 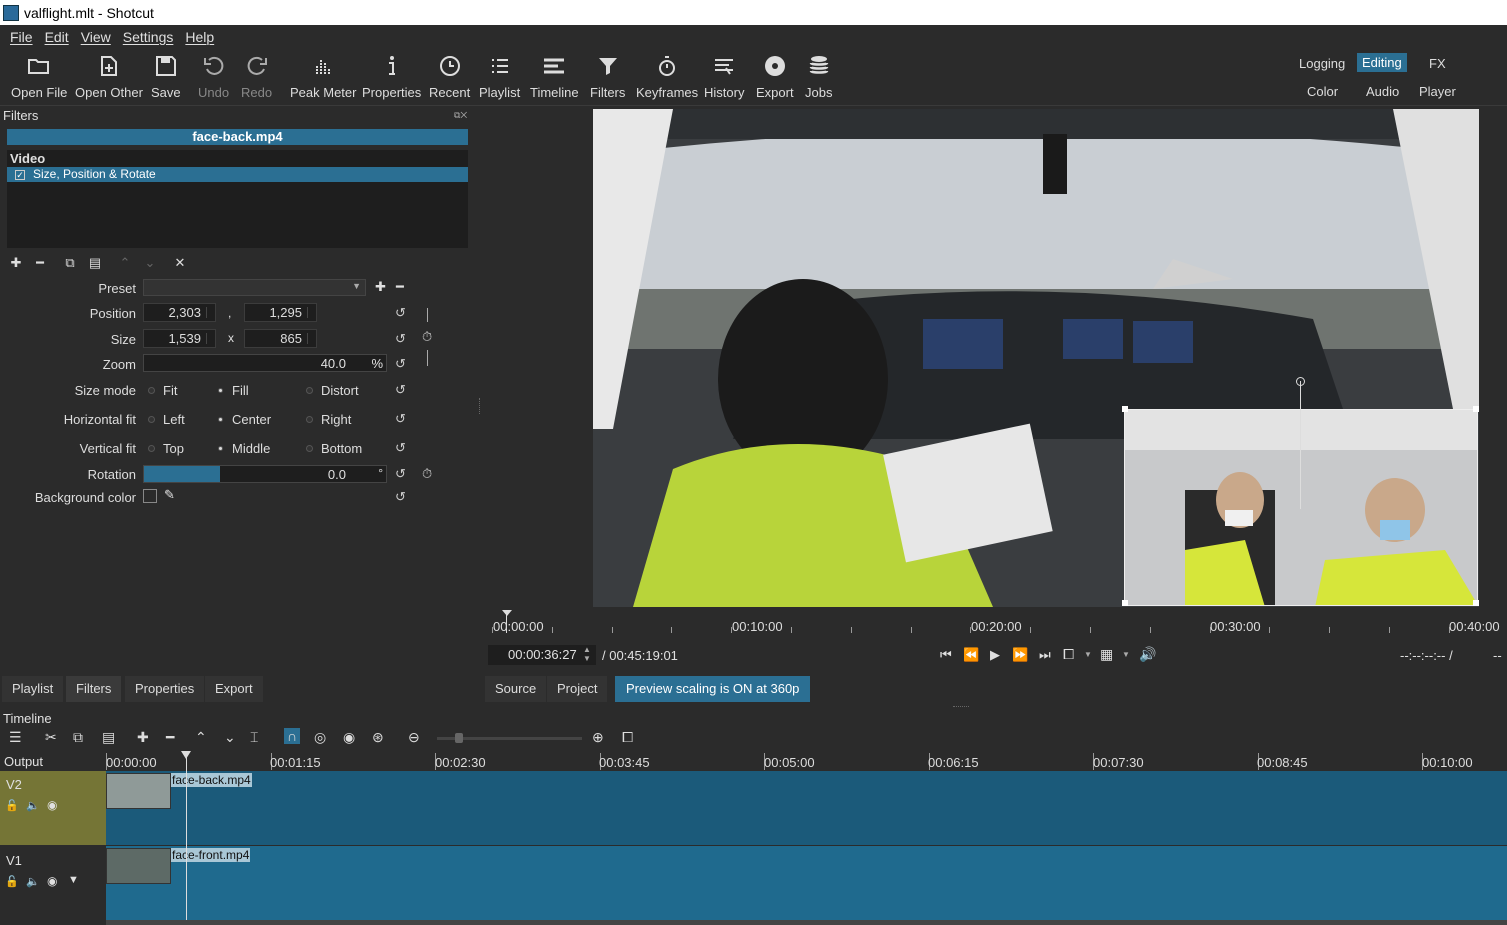 I want to click on reset-size-icon: ↺, so click(x=400, y=339).